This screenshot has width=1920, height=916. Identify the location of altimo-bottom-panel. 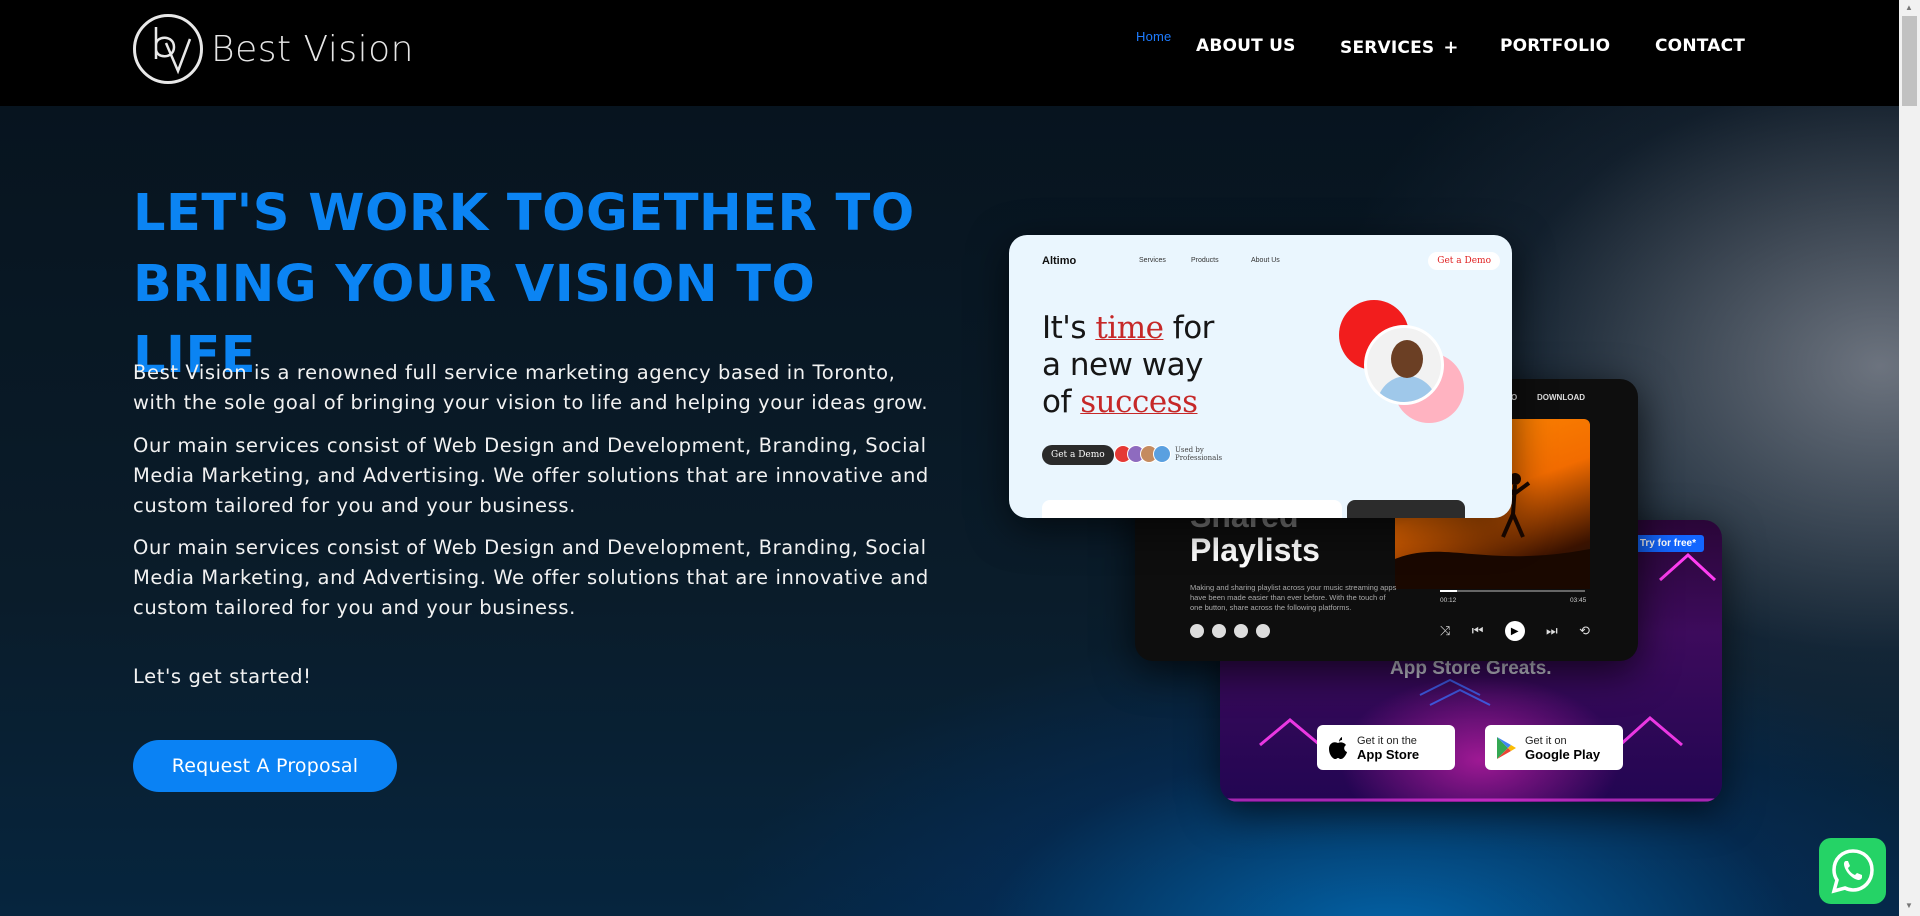
(1192, 509).